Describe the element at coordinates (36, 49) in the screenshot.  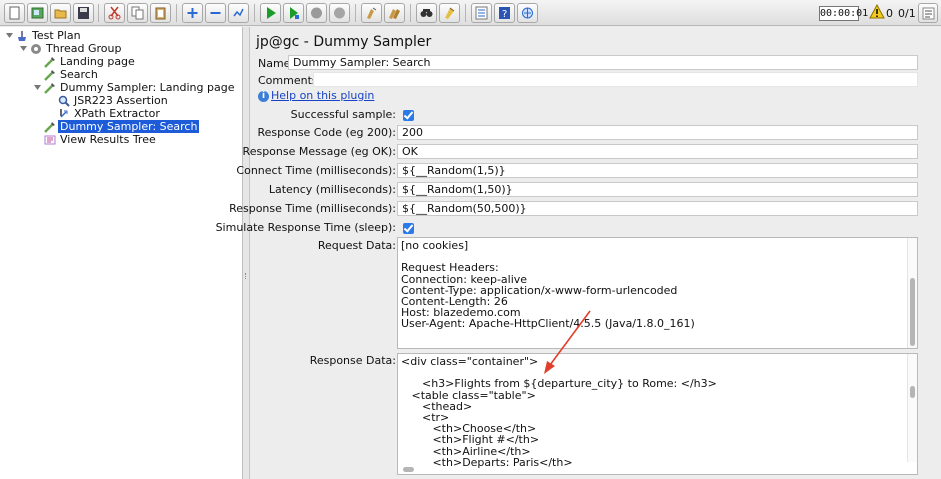
I see `gear-icon` at that location.